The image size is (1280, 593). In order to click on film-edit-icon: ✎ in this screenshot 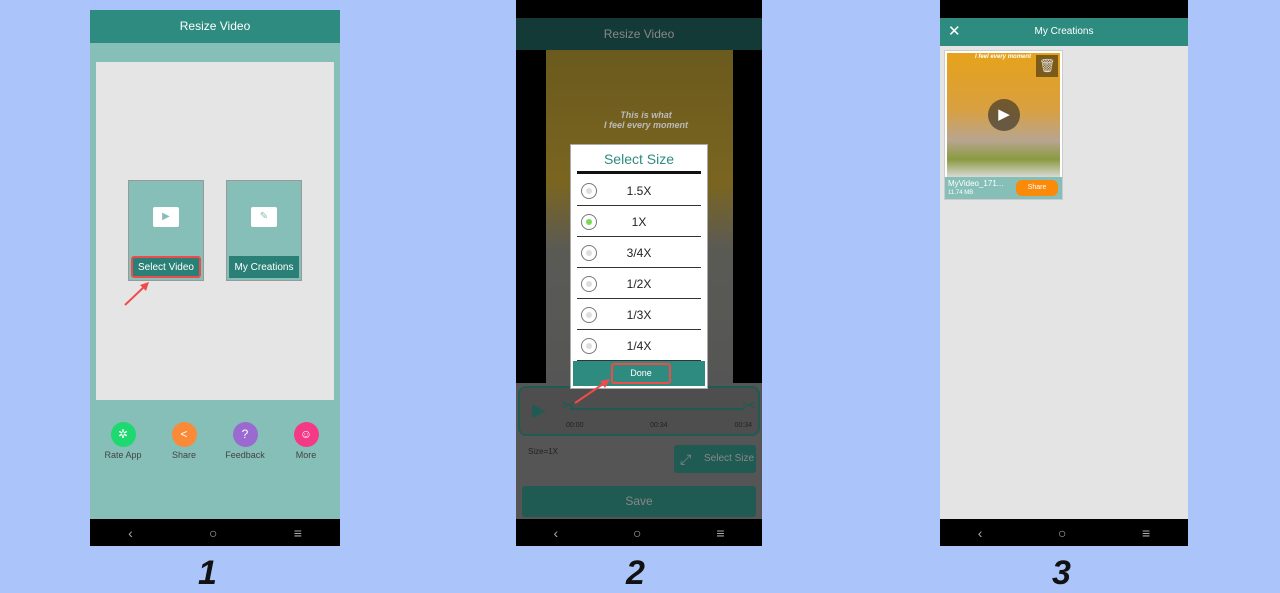, I will do `click(264, 217)`.